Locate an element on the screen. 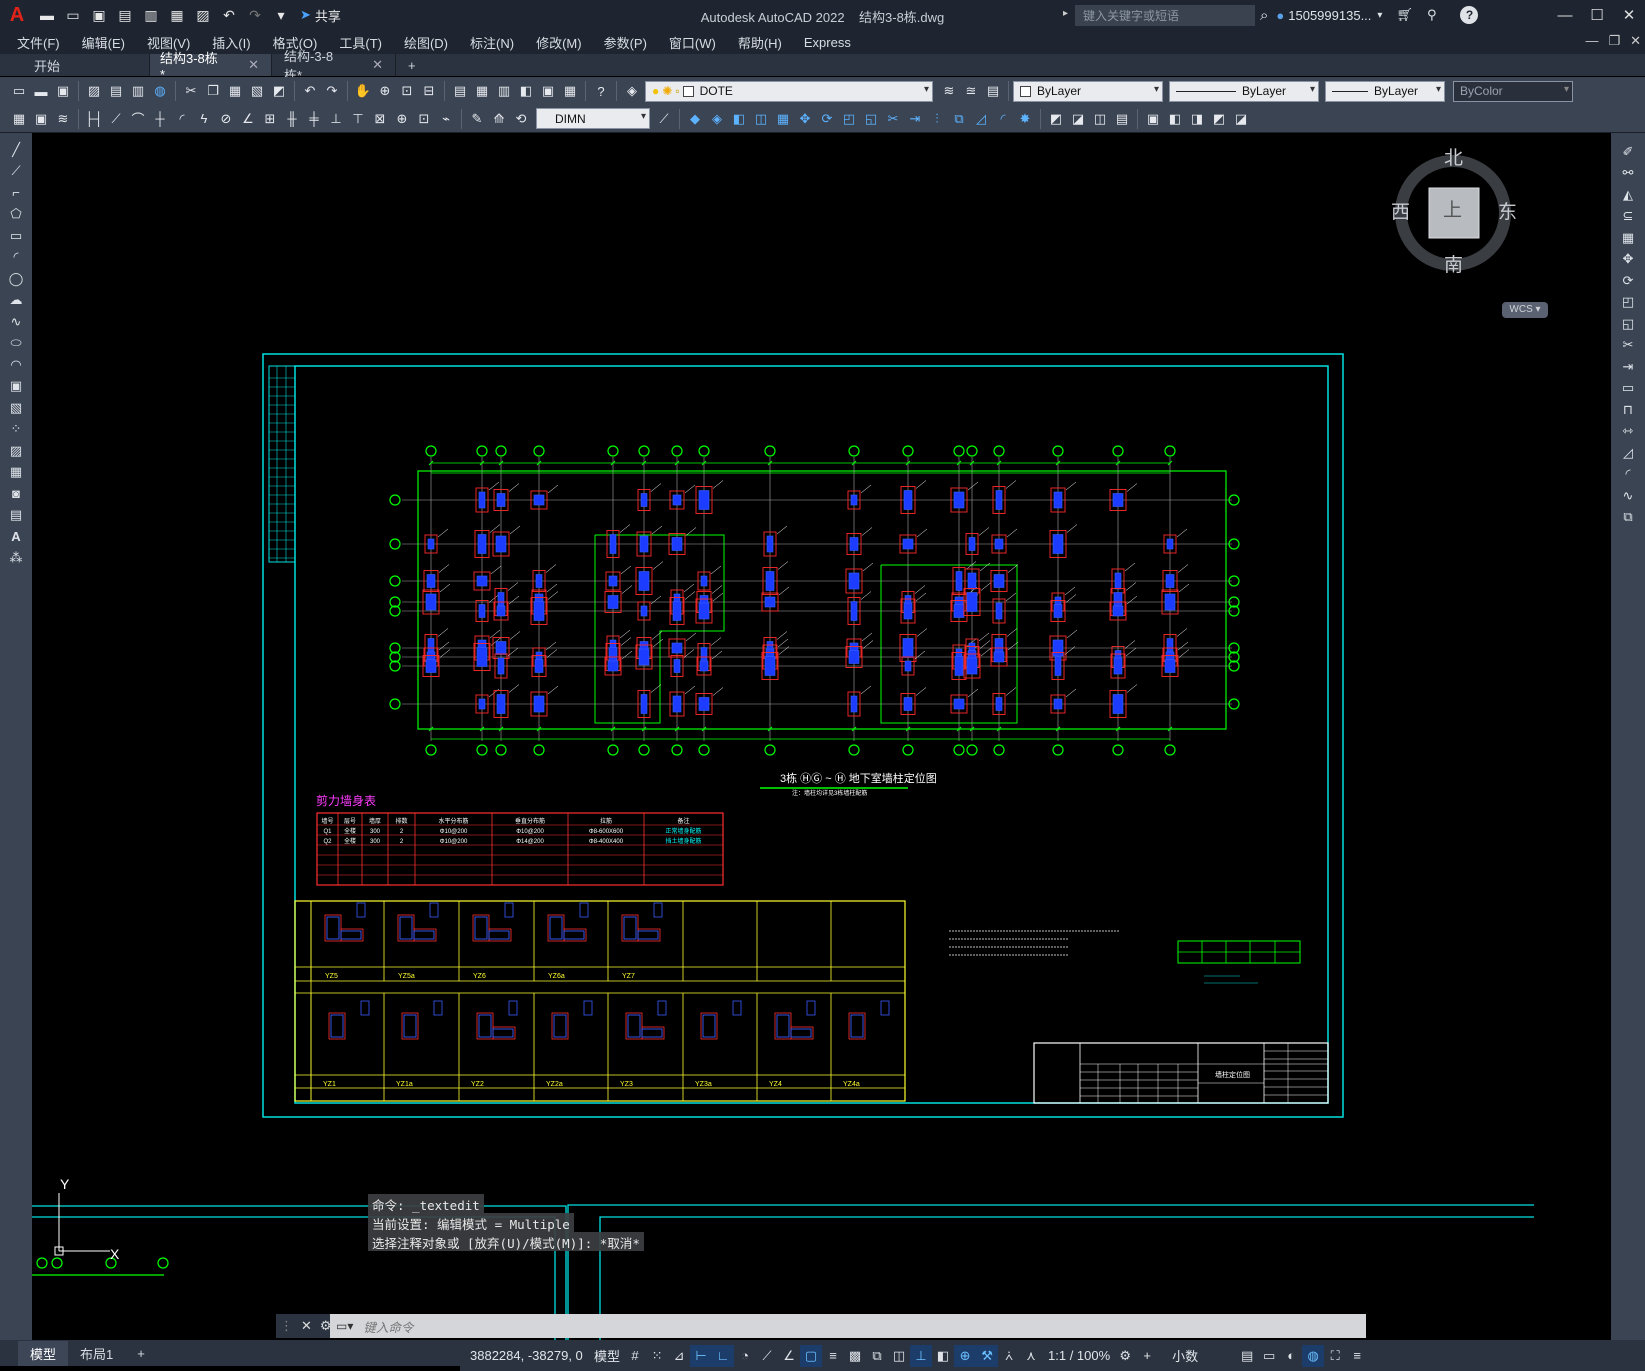  erase-icon: ◆ is located at coordinates (695, 119).